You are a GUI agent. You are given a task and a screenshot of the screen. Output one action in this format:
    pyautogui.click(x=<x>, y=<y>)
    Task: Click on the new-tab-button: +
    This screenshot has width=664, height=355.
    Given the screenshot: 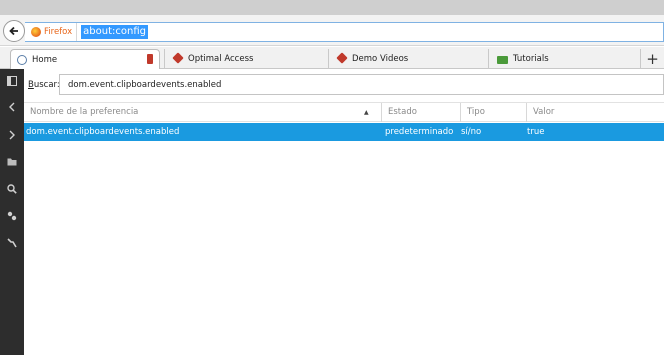 What is the action you would take?
    pyautogui.click(x=652, y=59)
    